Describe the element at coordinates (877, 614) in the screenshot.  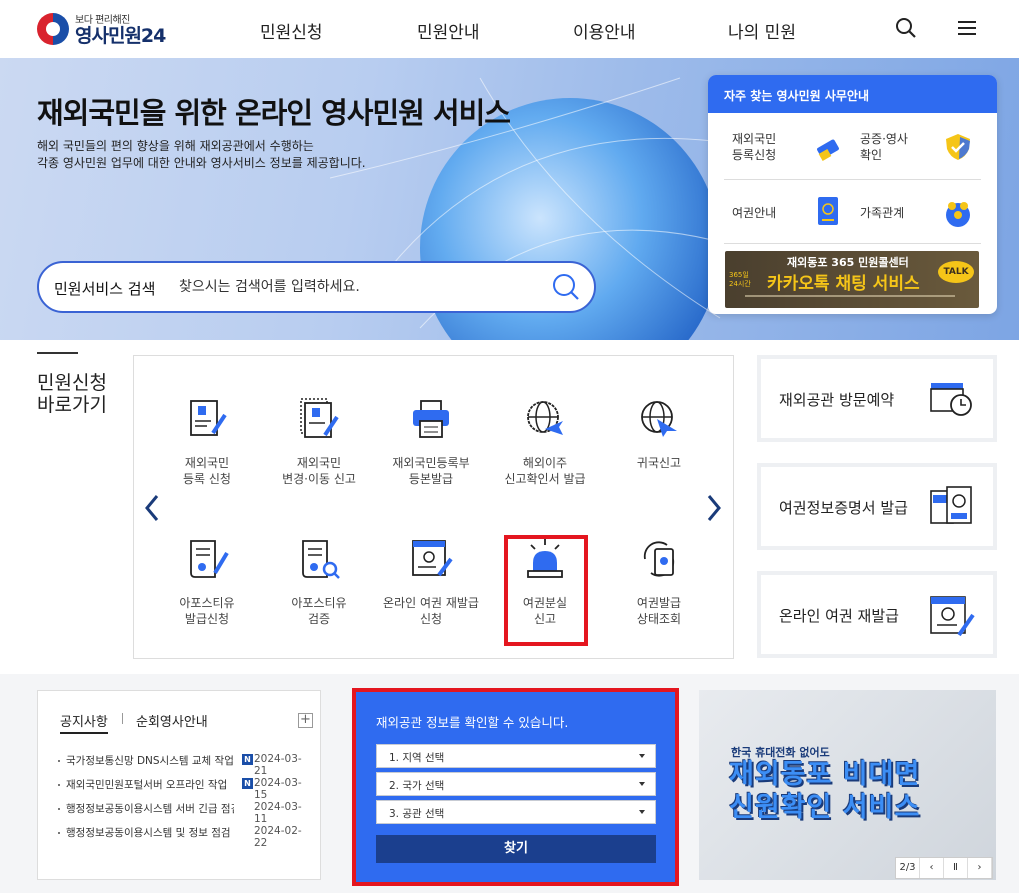
I see `card-online-reissue: 온라인 여권 재발급` at that location.